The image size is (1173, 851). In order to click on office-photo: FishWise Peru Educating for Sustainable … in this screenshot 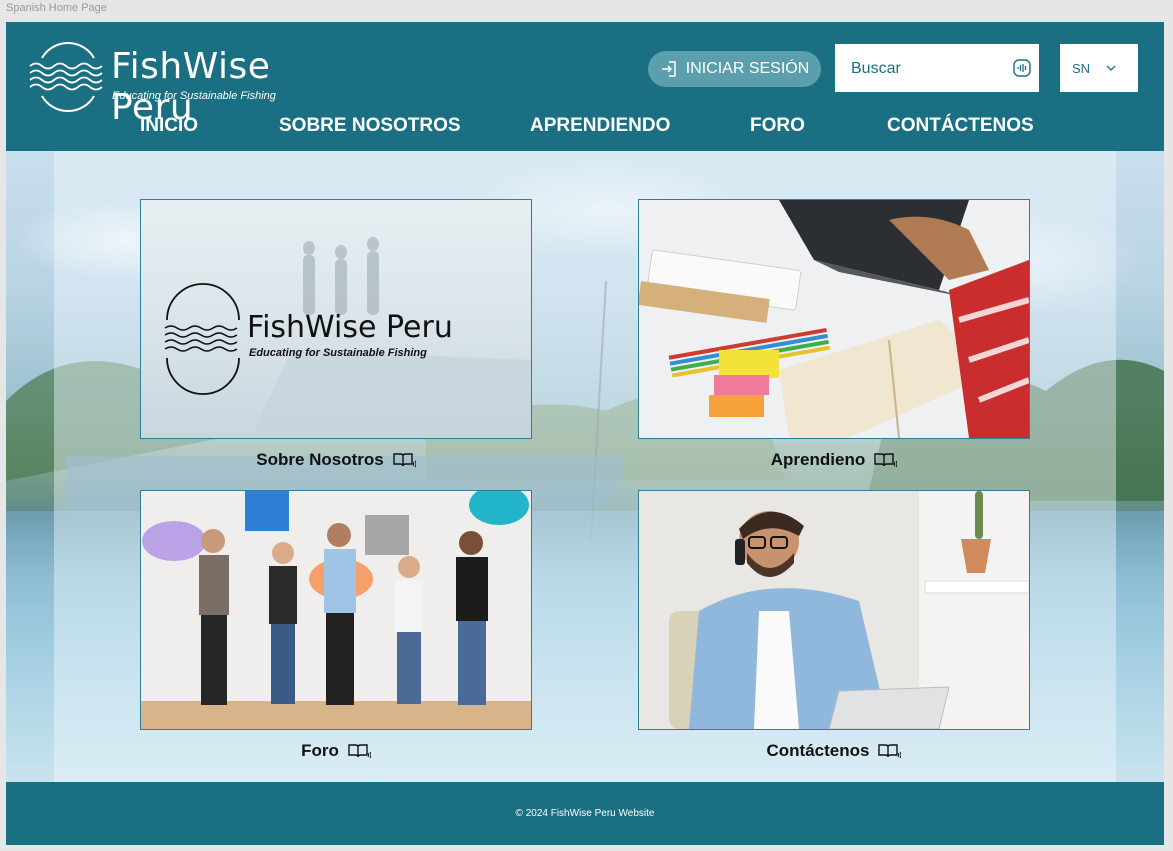, I will do `click(347, 337)`.